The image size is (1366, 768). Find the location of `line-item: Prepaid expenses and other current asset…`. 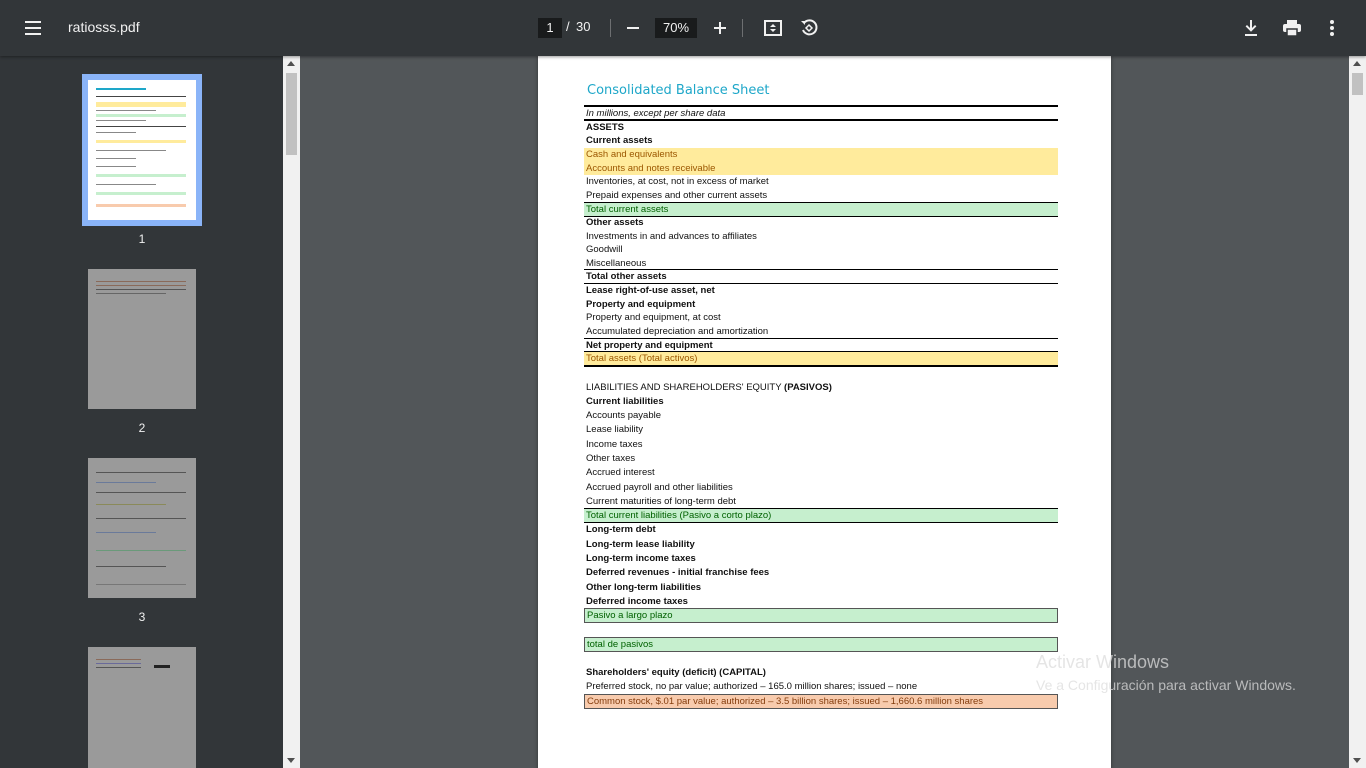

line-item: Prepaid expenses and other current asset… is located at coordinates (677, 195).